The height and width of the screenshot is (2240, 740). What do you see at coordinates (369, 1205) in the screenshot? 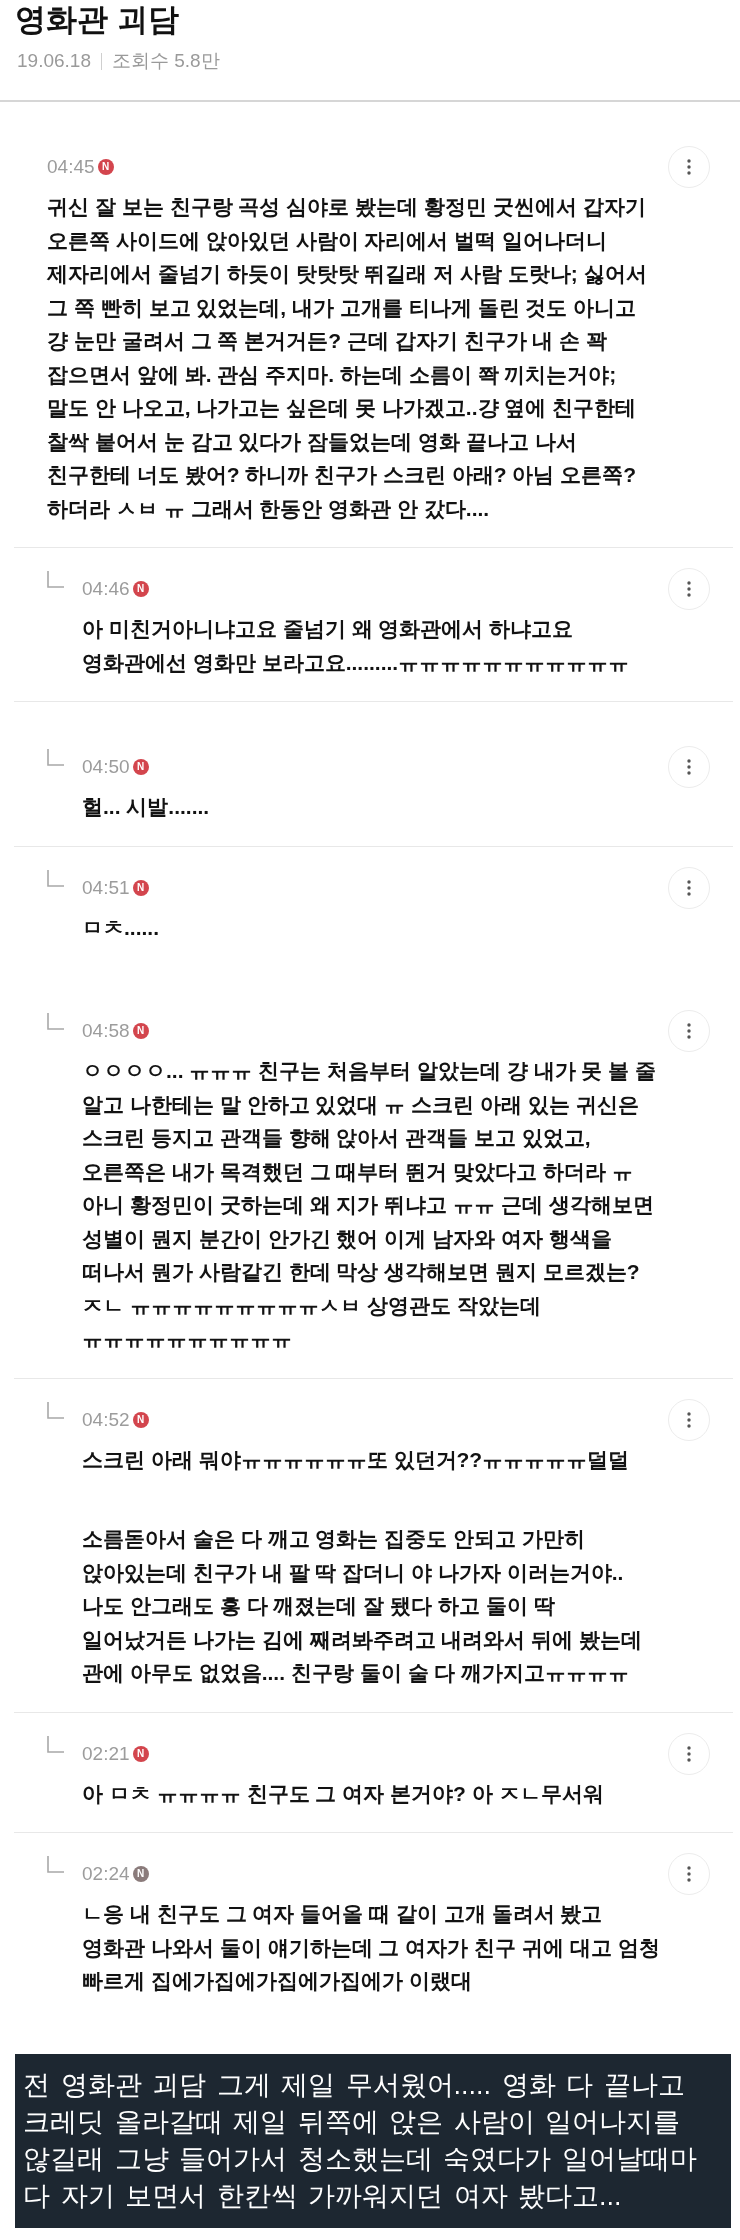
I see `comment-text: ㅇㅇㅇㅇ... ㅠㅠㅠ 친구는 처음부터 알았는데 걍 내가 못 볼 줄 알고 나한테는 말 안하고 있었대 ㅠ 스크린 아래 있는 귀신은 스크린 등지고 관객들 향해 앉아서 관객들 보고 있었고, 오른쪽은 내가 목격했던 그 때부터 뛴거 맞았다고 하더라 ㅠ 아니 황정민이 굿하는데 왜 지가 뛰냐고 ㅠㅠ 근데 생각해보면 성별이 뭔지 분간이 안가긴 했어 이게 남자와 여자 행색을 떠나서 뭔가 사람같긴 한데 막상 생각해보면 뭔지 모르겠는? ㅈㄴ ㅠㅠㅠㅠㅠㅠㅠㅠㅠㅅㅂ 상영관도 작았는데 ㅠㅠㅠㅠㅠㅠㅠㅠㅠㅠ` at bounding box center [369, 1205].